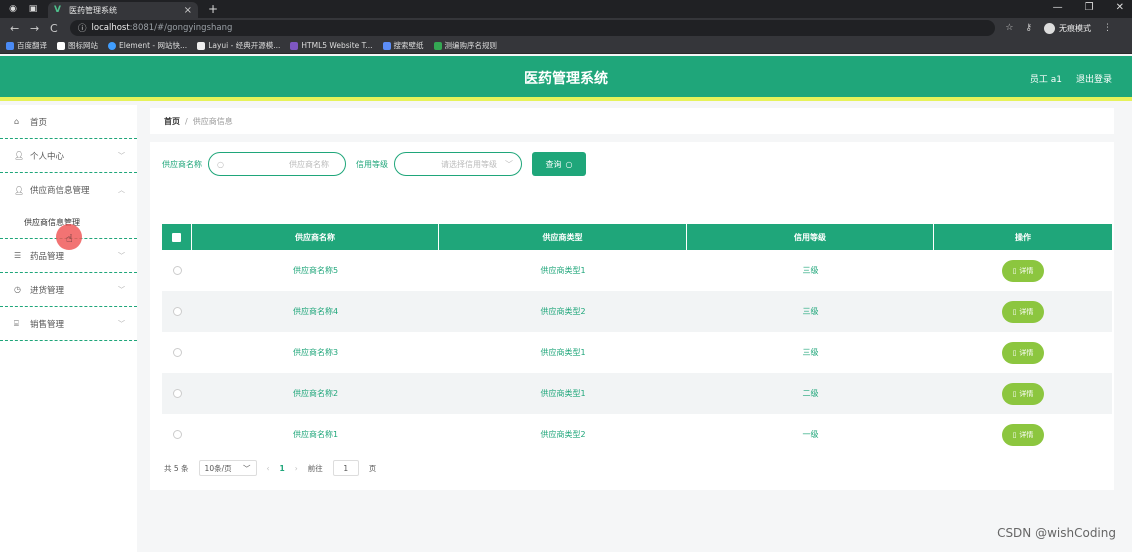 This screenshot has height=552, width=1132. Describe the element at coordinates (1094, 78) in the screenshot. I see `logout-link: 退出登录` at that location.